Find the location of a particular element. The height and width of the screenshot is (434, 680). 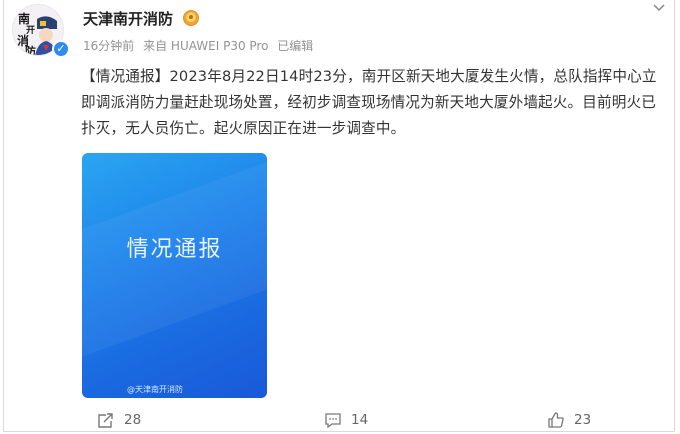

post-time: 16分钟前 is located at coordinates (108, 46).